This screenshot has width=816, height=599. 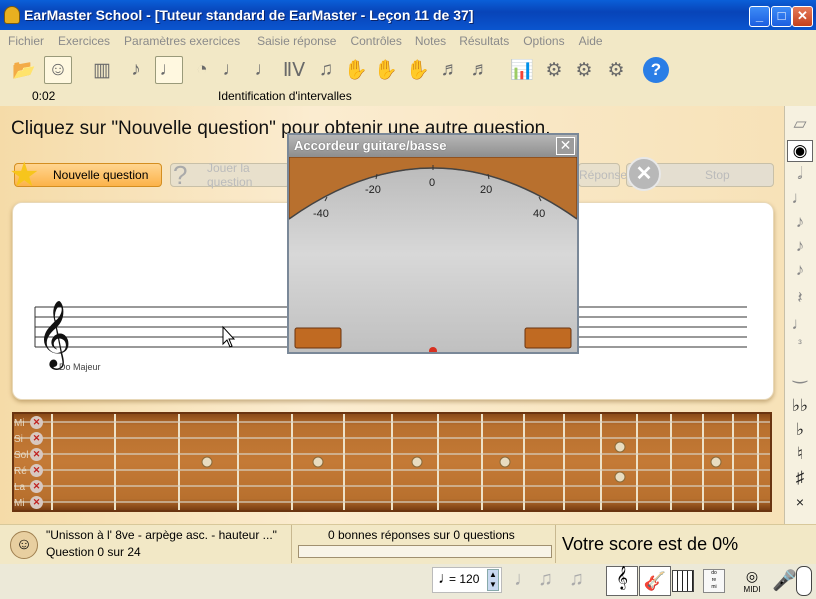 I want to click on tuner-close-button: ✕, so click(x=565, y=146).